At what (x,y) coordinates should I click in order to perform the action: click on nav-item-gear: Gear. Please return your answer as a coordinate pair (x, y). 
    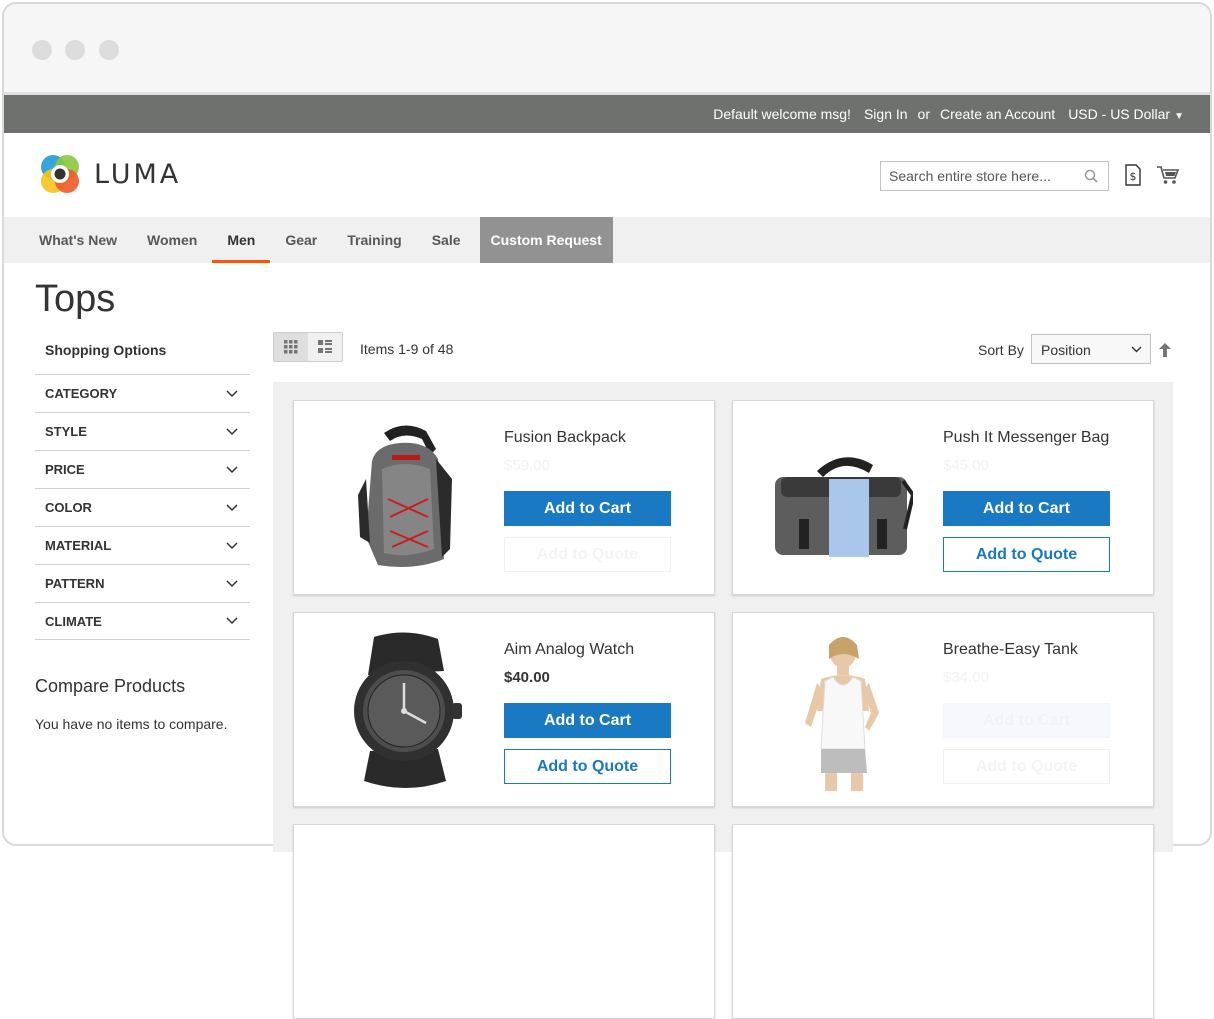
    Looking at the image, I should click on (301, 240).